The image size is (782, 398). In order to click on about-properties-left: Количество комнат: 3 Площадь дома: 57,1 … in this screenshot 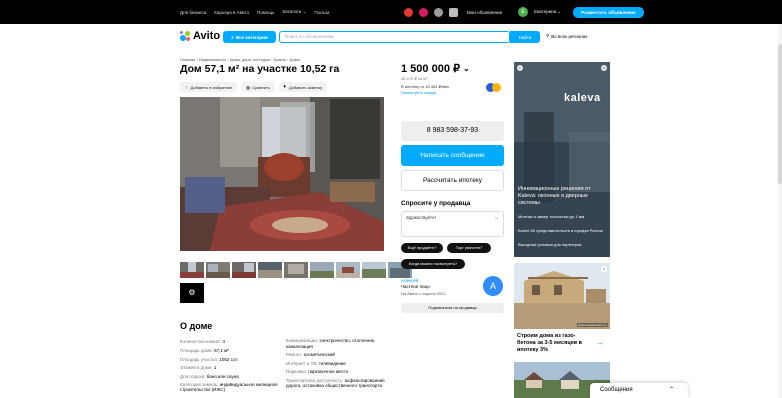, I will do `click(230, 365)`.